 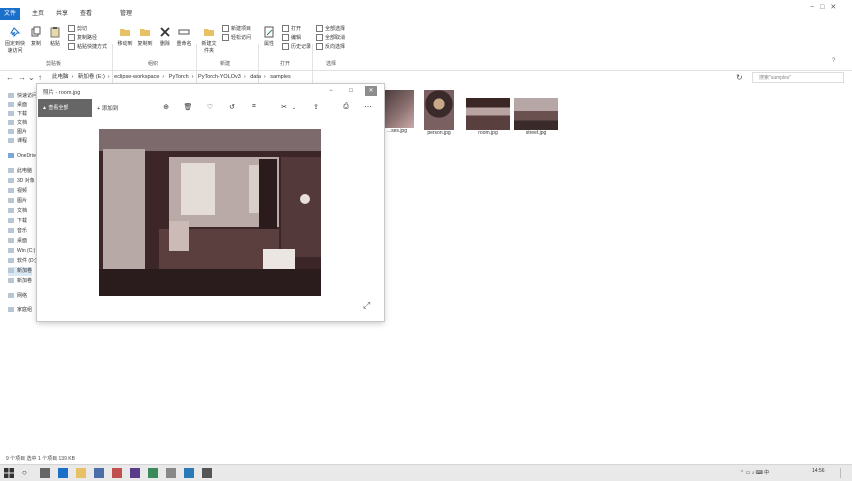 What do you see at coordinates (255, 77) in the screenshot?
I see `crumb-data: data` at bounding box center [255, 77].